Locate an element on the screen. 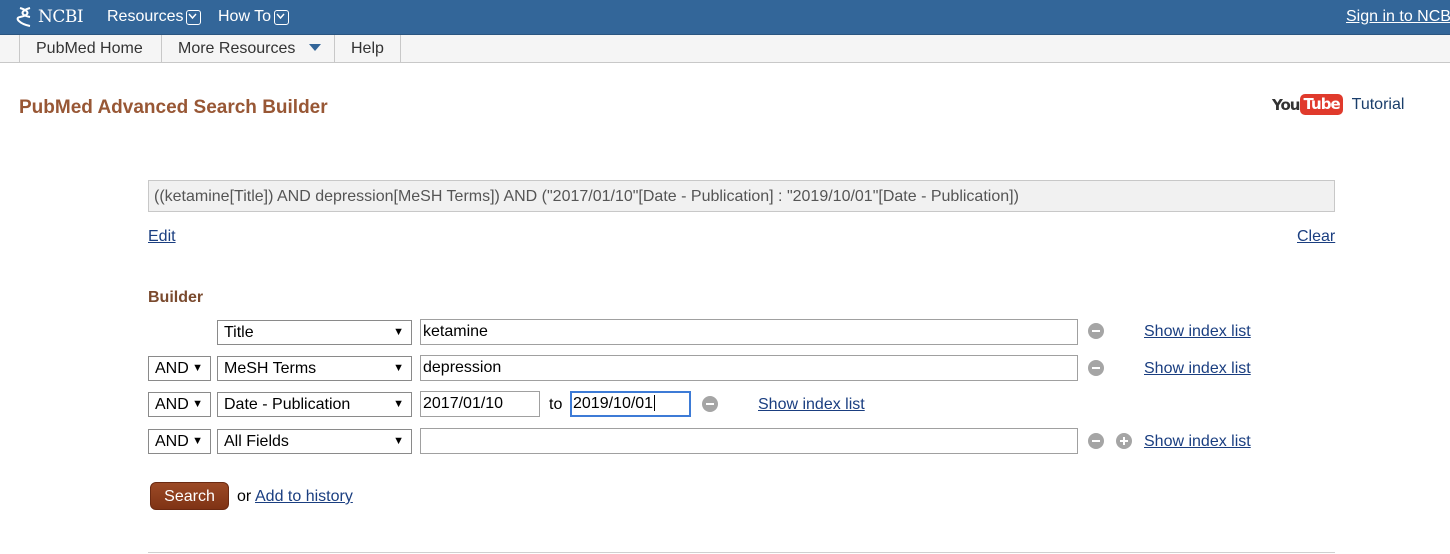  field-select-value: Date - Publication is located at coordinates (287, 404).